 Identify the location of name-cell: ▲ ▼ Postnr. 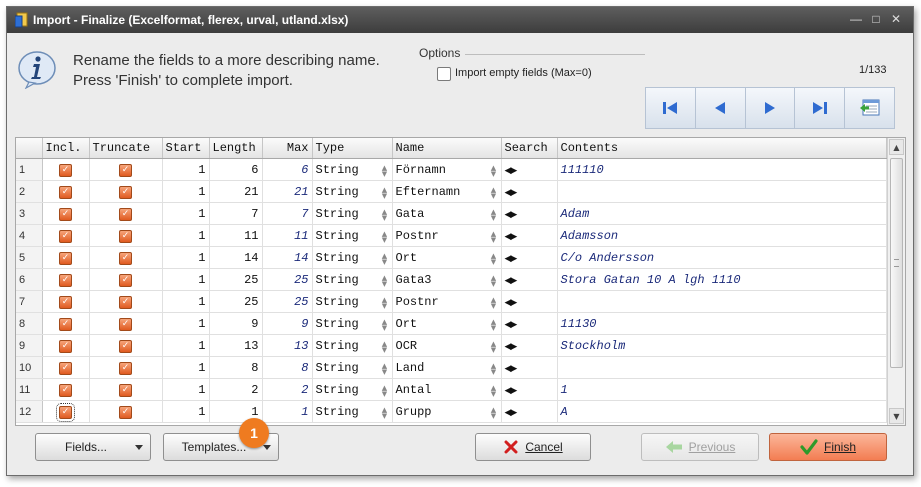
(447, 301).